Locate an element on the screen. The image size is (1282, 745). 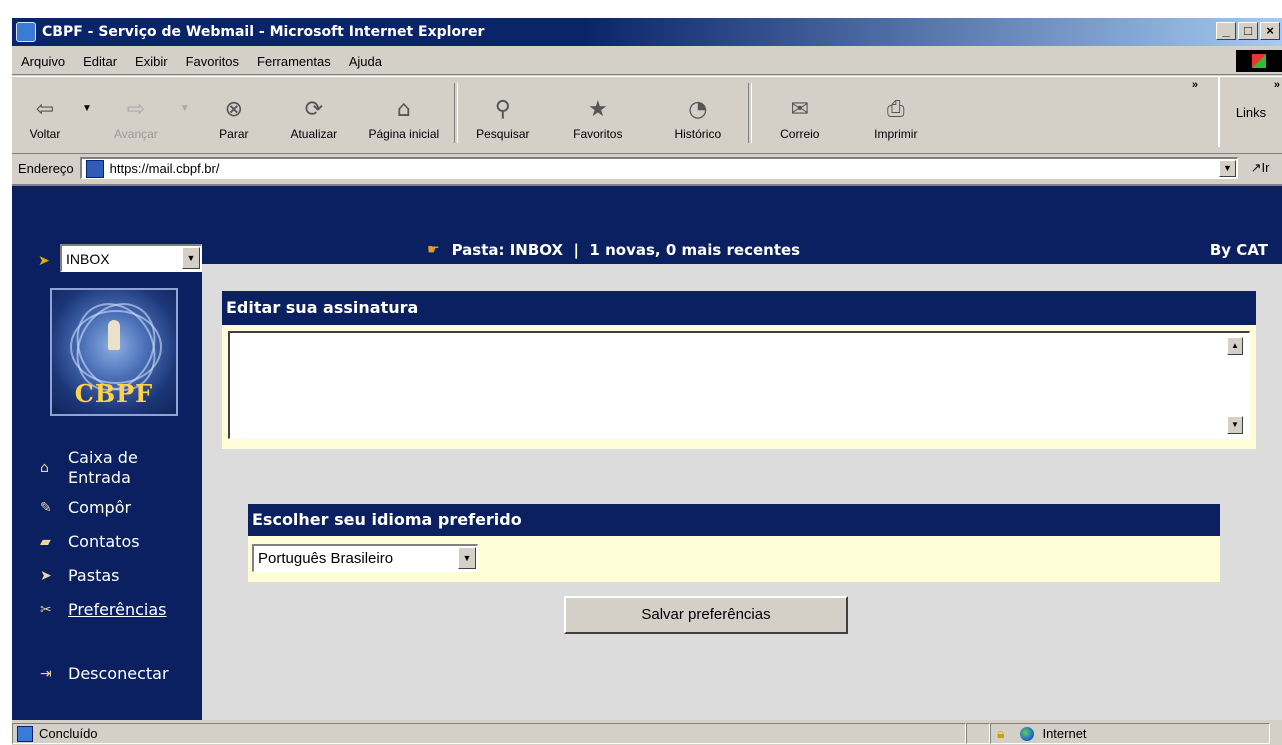
sidebar-item-label: Pastas is located at coordinates (94, 575).